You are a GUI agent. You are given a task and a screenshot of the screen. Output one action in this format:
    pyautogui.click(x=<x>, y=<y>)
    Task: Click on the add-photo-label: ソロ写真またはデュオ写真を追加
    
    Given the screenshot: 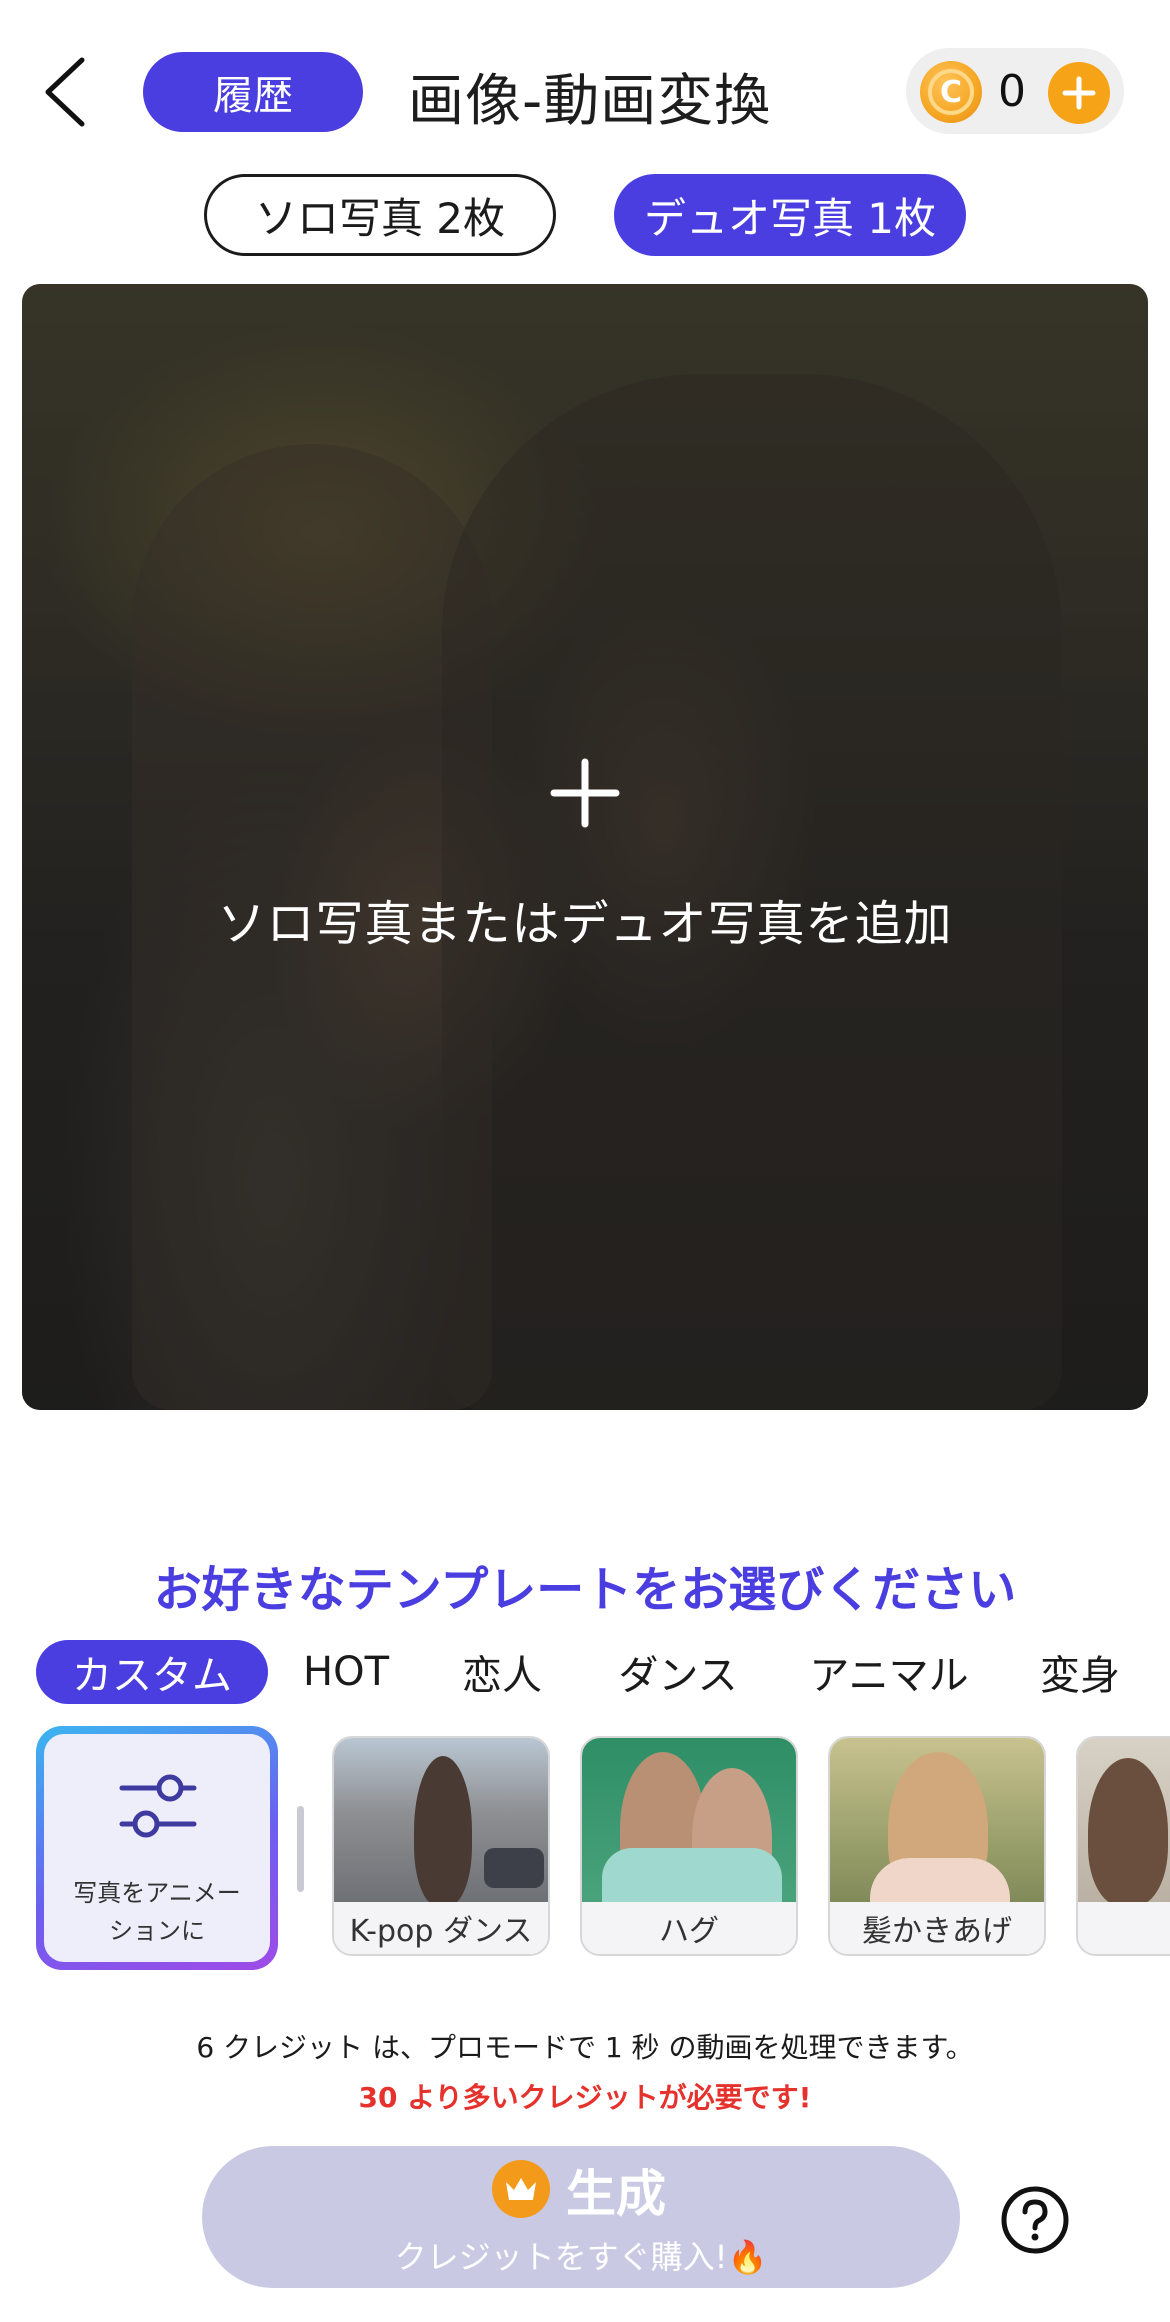 What is the action you would take?
    pyautogui.click(x=585, y=924)
    